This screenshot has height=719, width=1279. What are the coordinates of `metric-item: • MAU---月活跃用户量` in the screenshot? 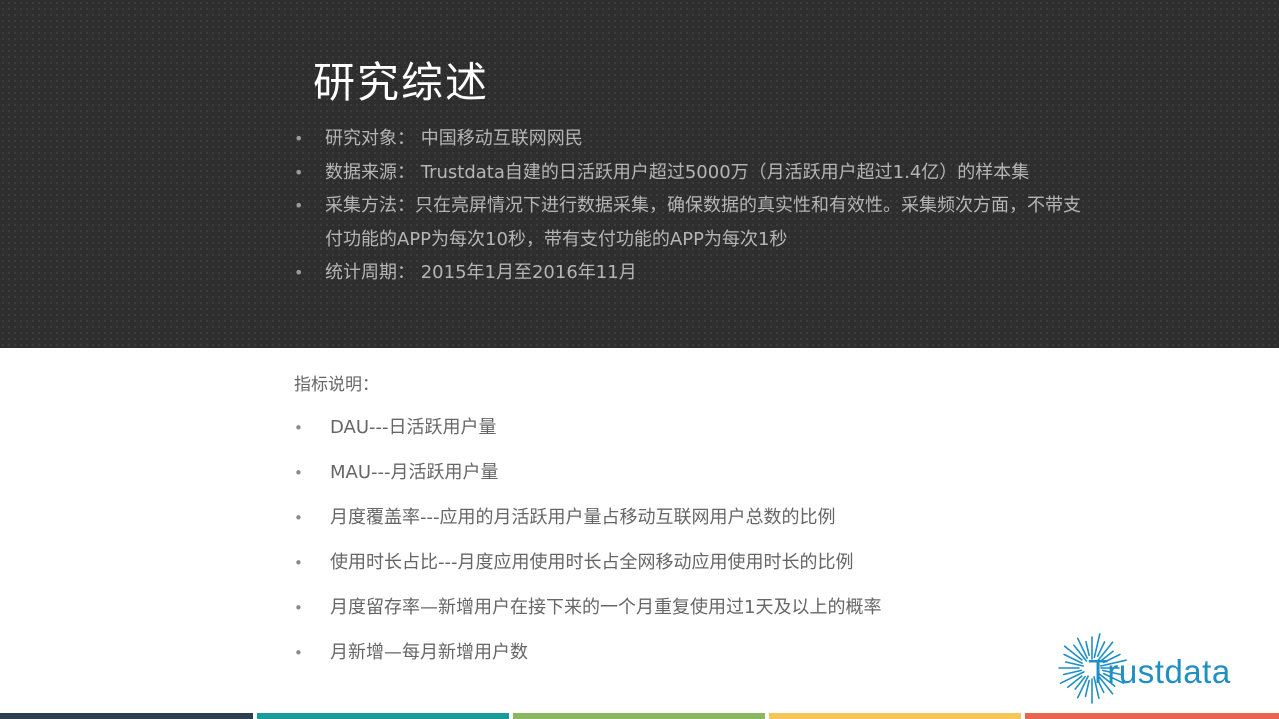 It's located at (587, 480).